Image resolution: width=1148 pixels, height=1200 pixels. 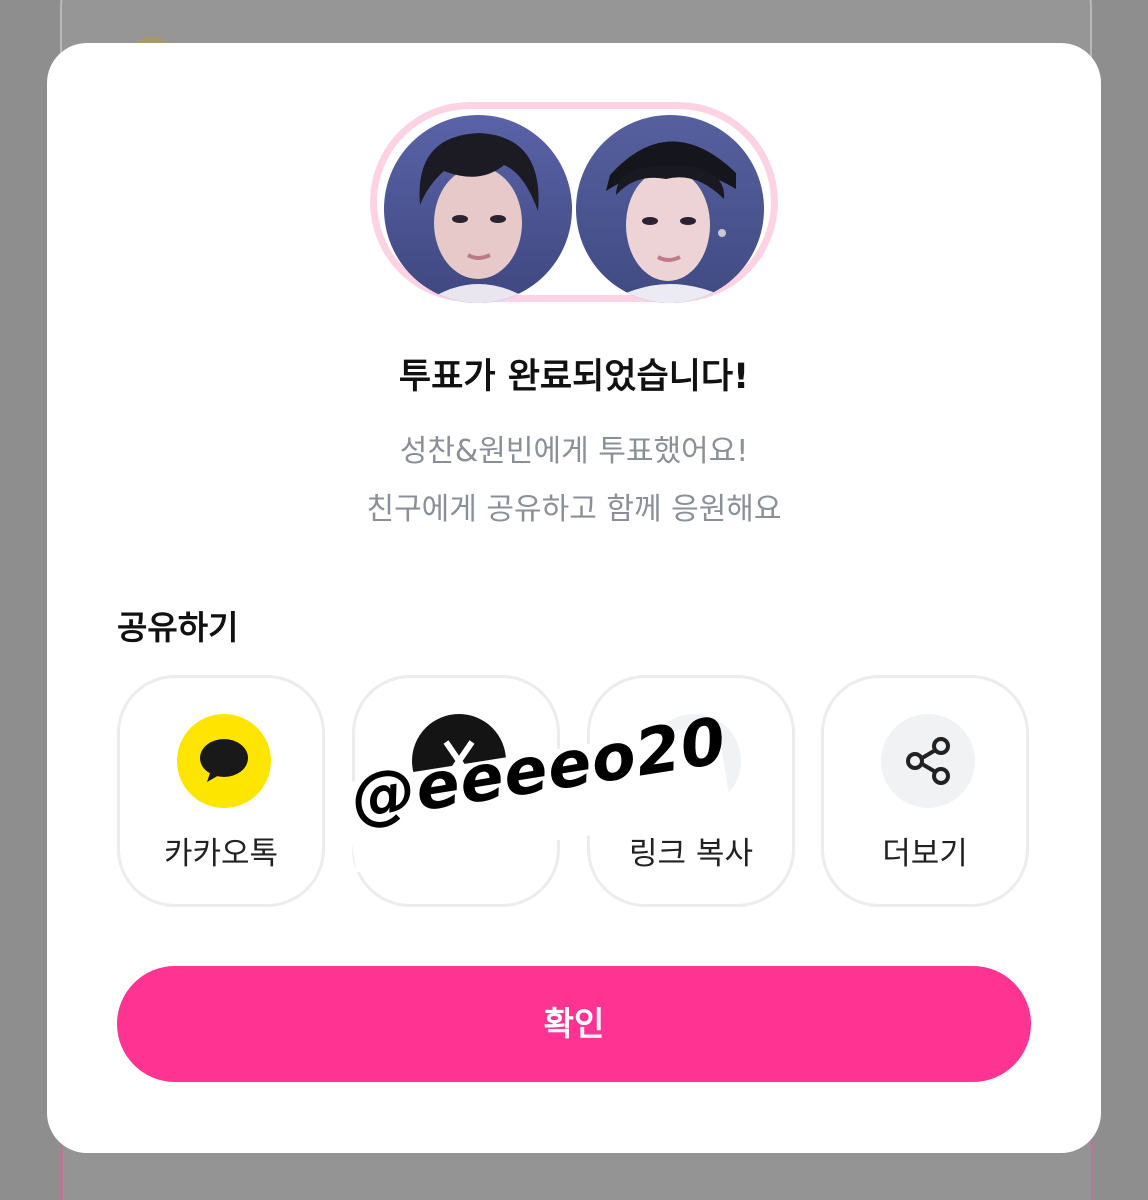 I want to click on confirm-button: 확인, so click(x=574, y=1024).